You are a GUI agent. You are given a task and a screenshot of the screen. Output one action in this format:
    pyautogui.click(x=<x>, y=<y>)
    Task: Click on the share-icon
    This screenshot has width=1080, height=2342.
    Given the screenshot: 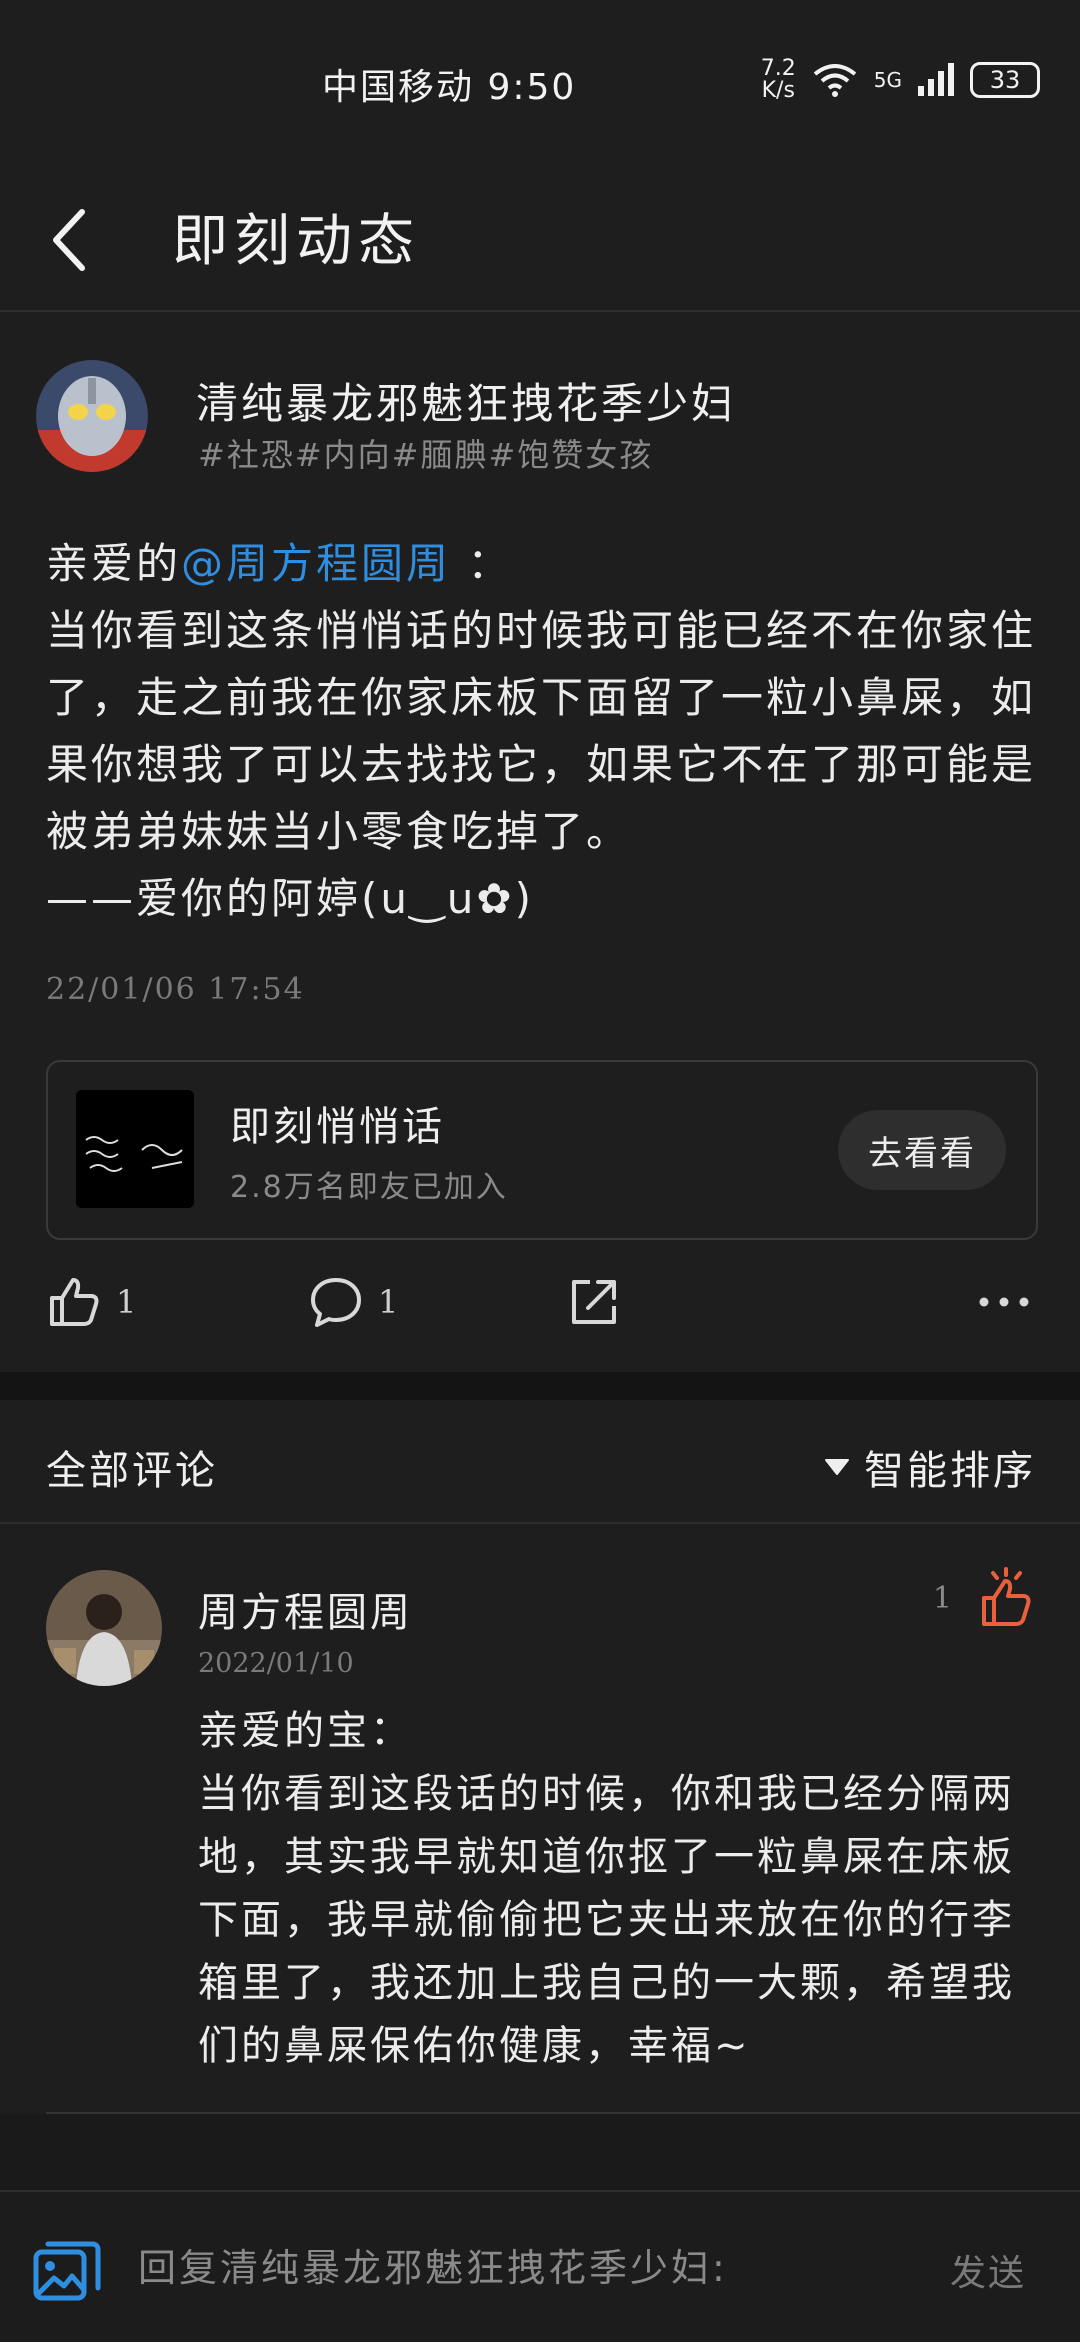 What is the action you would take?
    pyautogui.click(x=594, y=1302)
    